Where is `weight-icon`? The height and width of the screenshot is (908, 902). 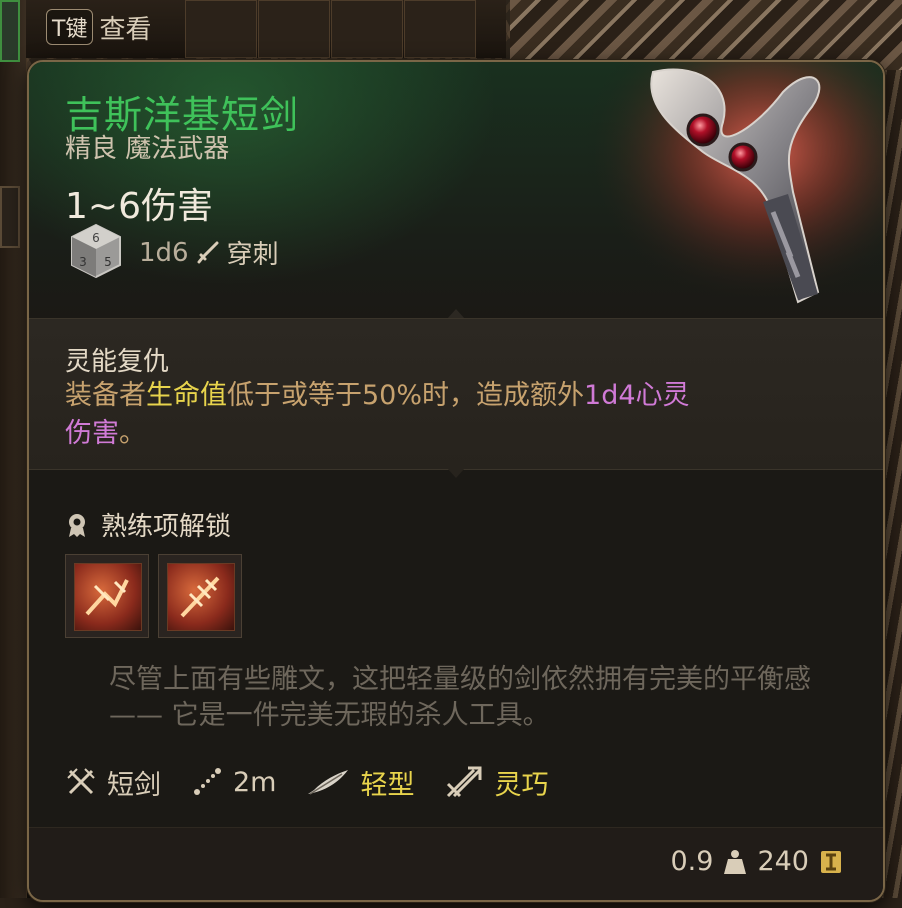
weight-icon is located at coordinates (735, 861).